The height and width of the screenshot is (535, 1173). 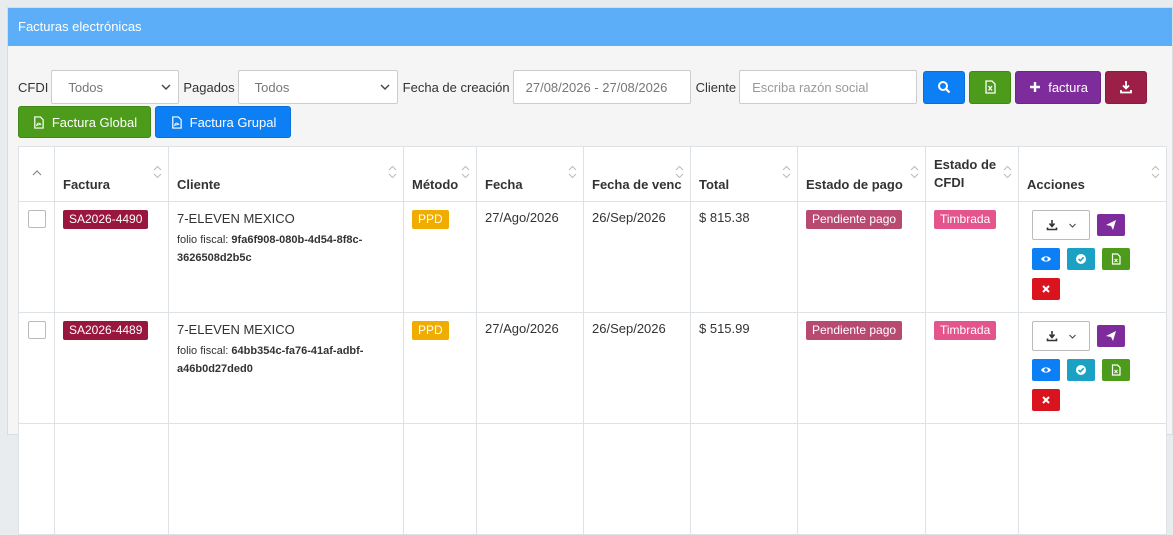 I want to click on column-fecha-venc: Fecha de venc, so click(x=637, y=174).